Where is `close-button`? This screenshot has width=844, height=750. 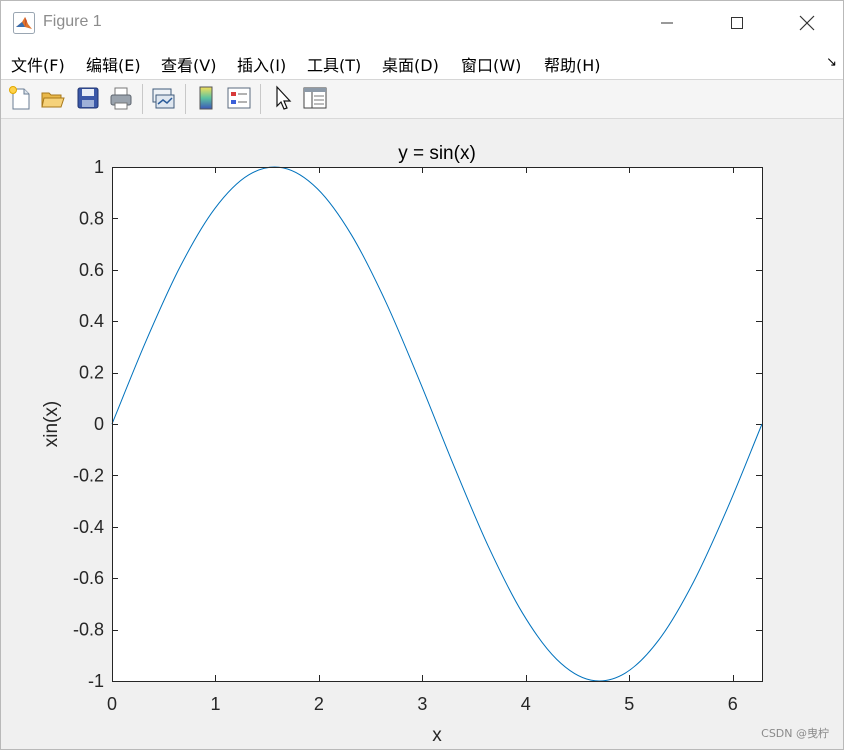 close-button is located at coordinates (807, 23).